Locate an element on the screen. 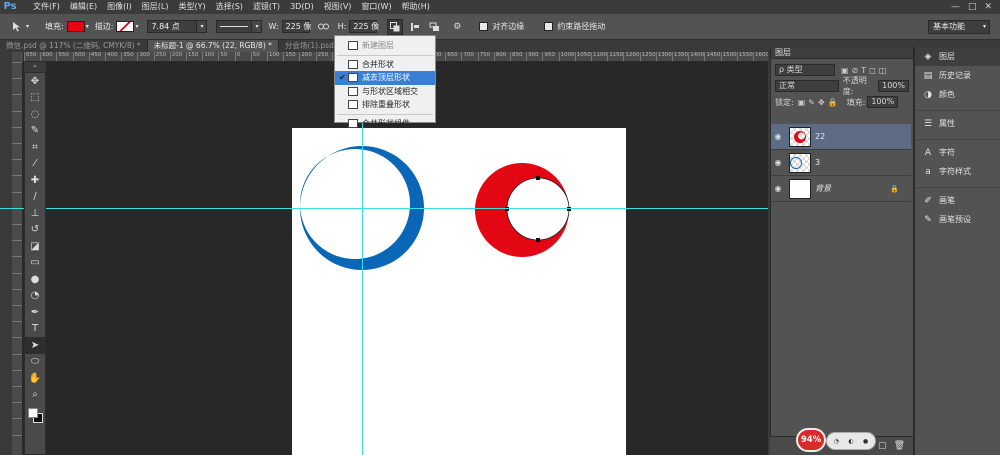  anchor-point-top is located at coordinates (538, 178).